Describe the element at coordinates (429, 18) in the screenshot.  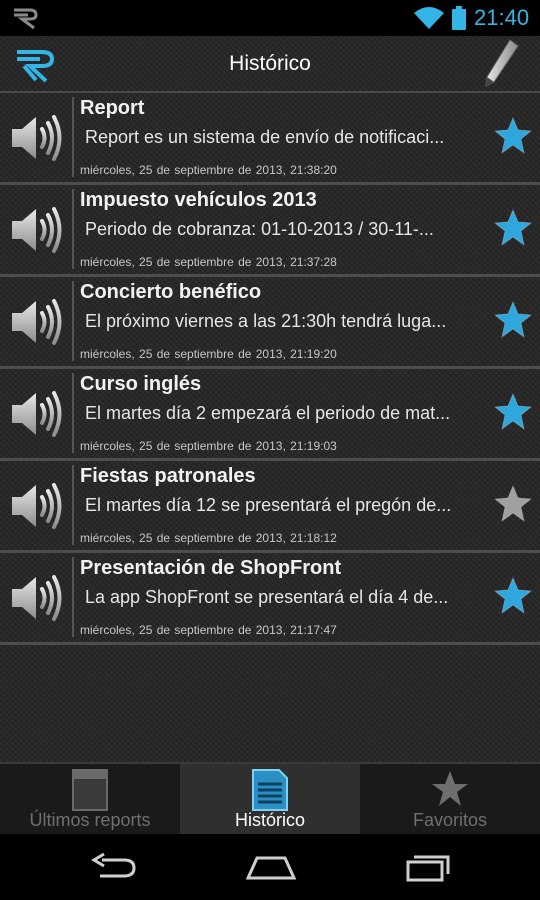
I see `wifi-icon` at that location.